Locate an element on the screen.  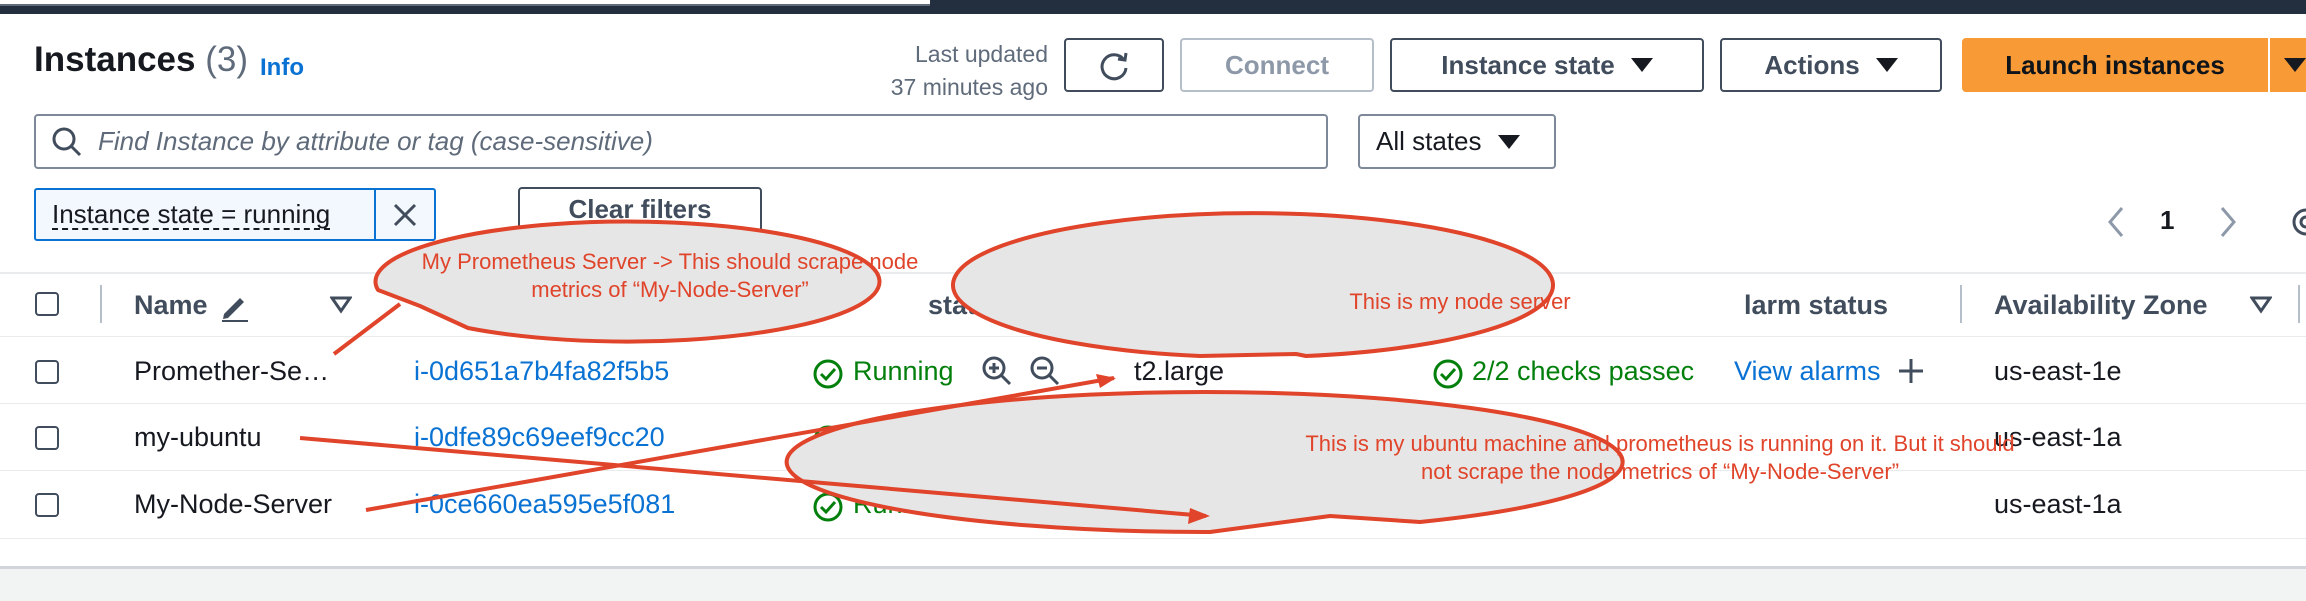
callout-prometheus-pointer is located at coordinates (367, 329).